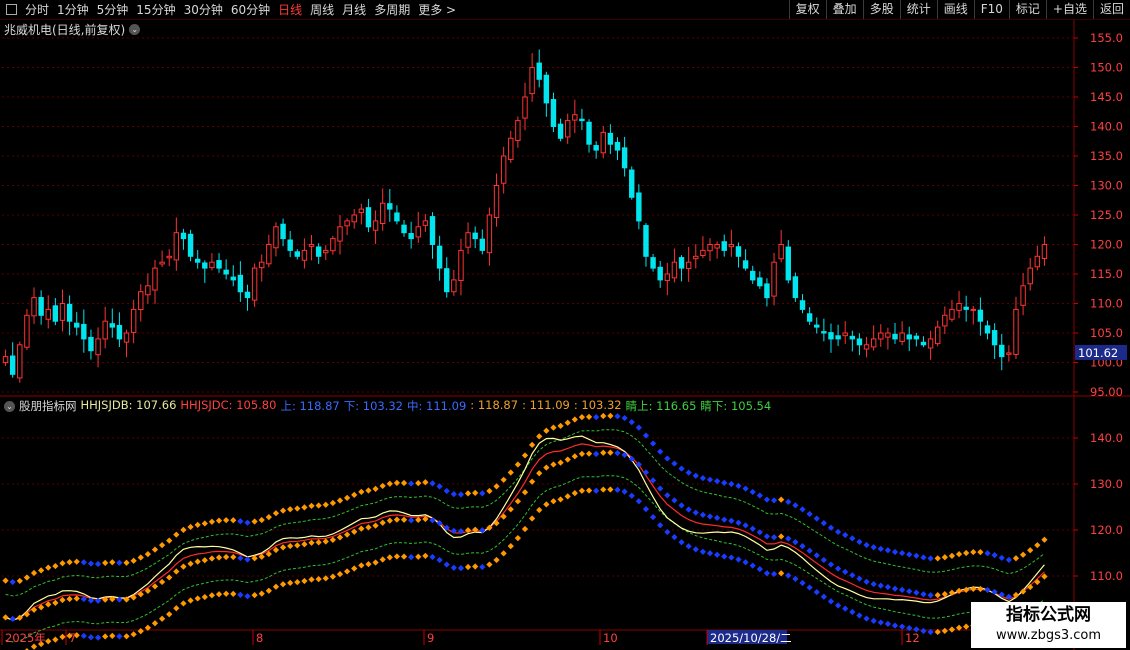  Describe the element at coordinates (1048, 615) in the screenshot. I see `watermark-title: 指标公式网` at that location.